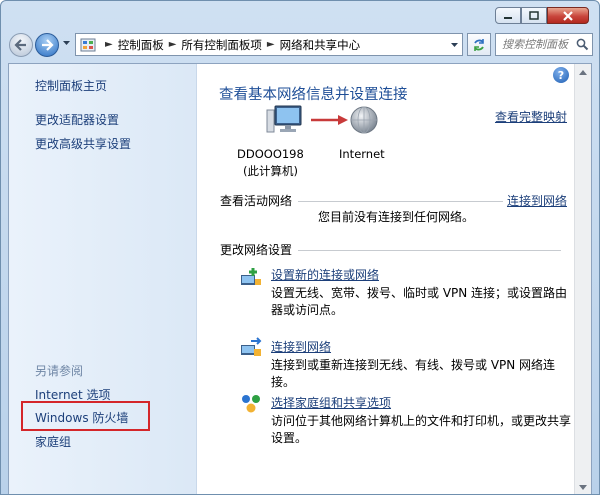 This screenshot has height=495, width=600. I want to click on minimize-icon, so click(508, 17).